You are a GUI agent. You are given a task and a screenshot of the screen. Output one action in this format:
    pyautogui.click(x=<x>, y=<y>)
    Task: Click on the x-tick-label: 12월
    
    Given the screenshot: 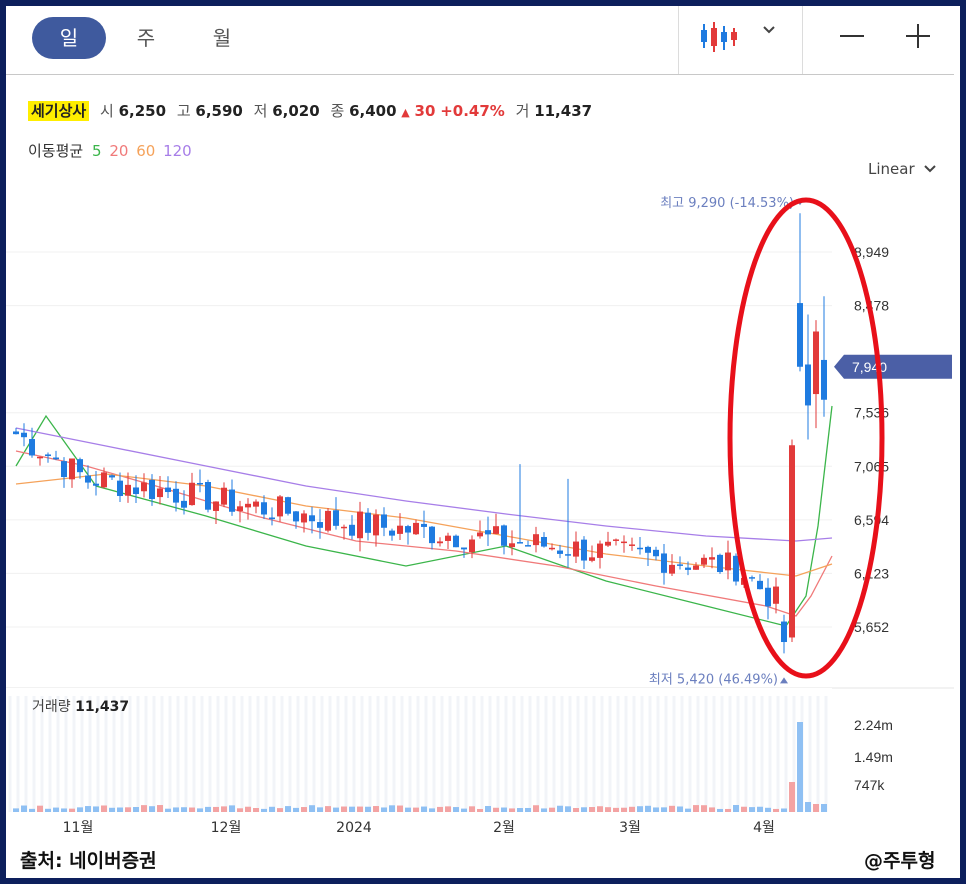 What is the action you would take?
    pyautogui.click(x=226, y=828)
    